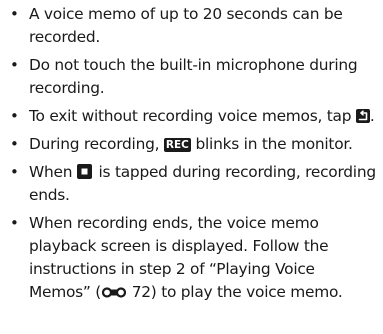 Image resolution: width=383 pixels, height=334 pixels. I want to click on back-icon, so click(362, 116).